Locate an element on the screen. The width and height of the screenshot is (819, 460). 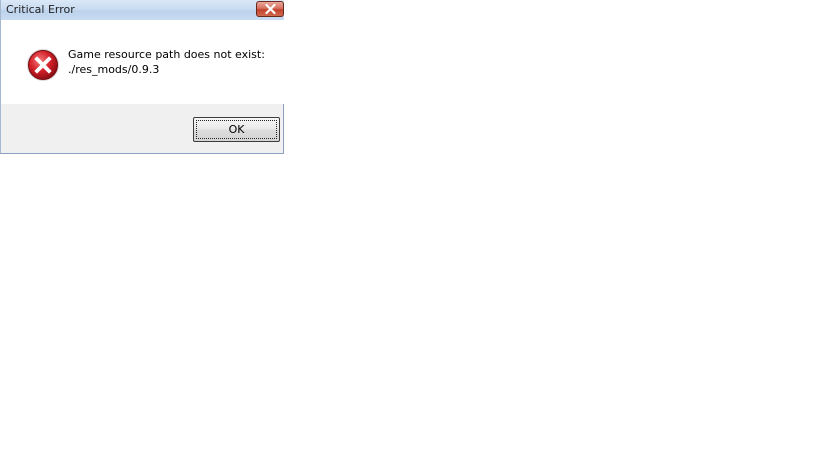
ok-button: OK is located at coordinates (236, 129).